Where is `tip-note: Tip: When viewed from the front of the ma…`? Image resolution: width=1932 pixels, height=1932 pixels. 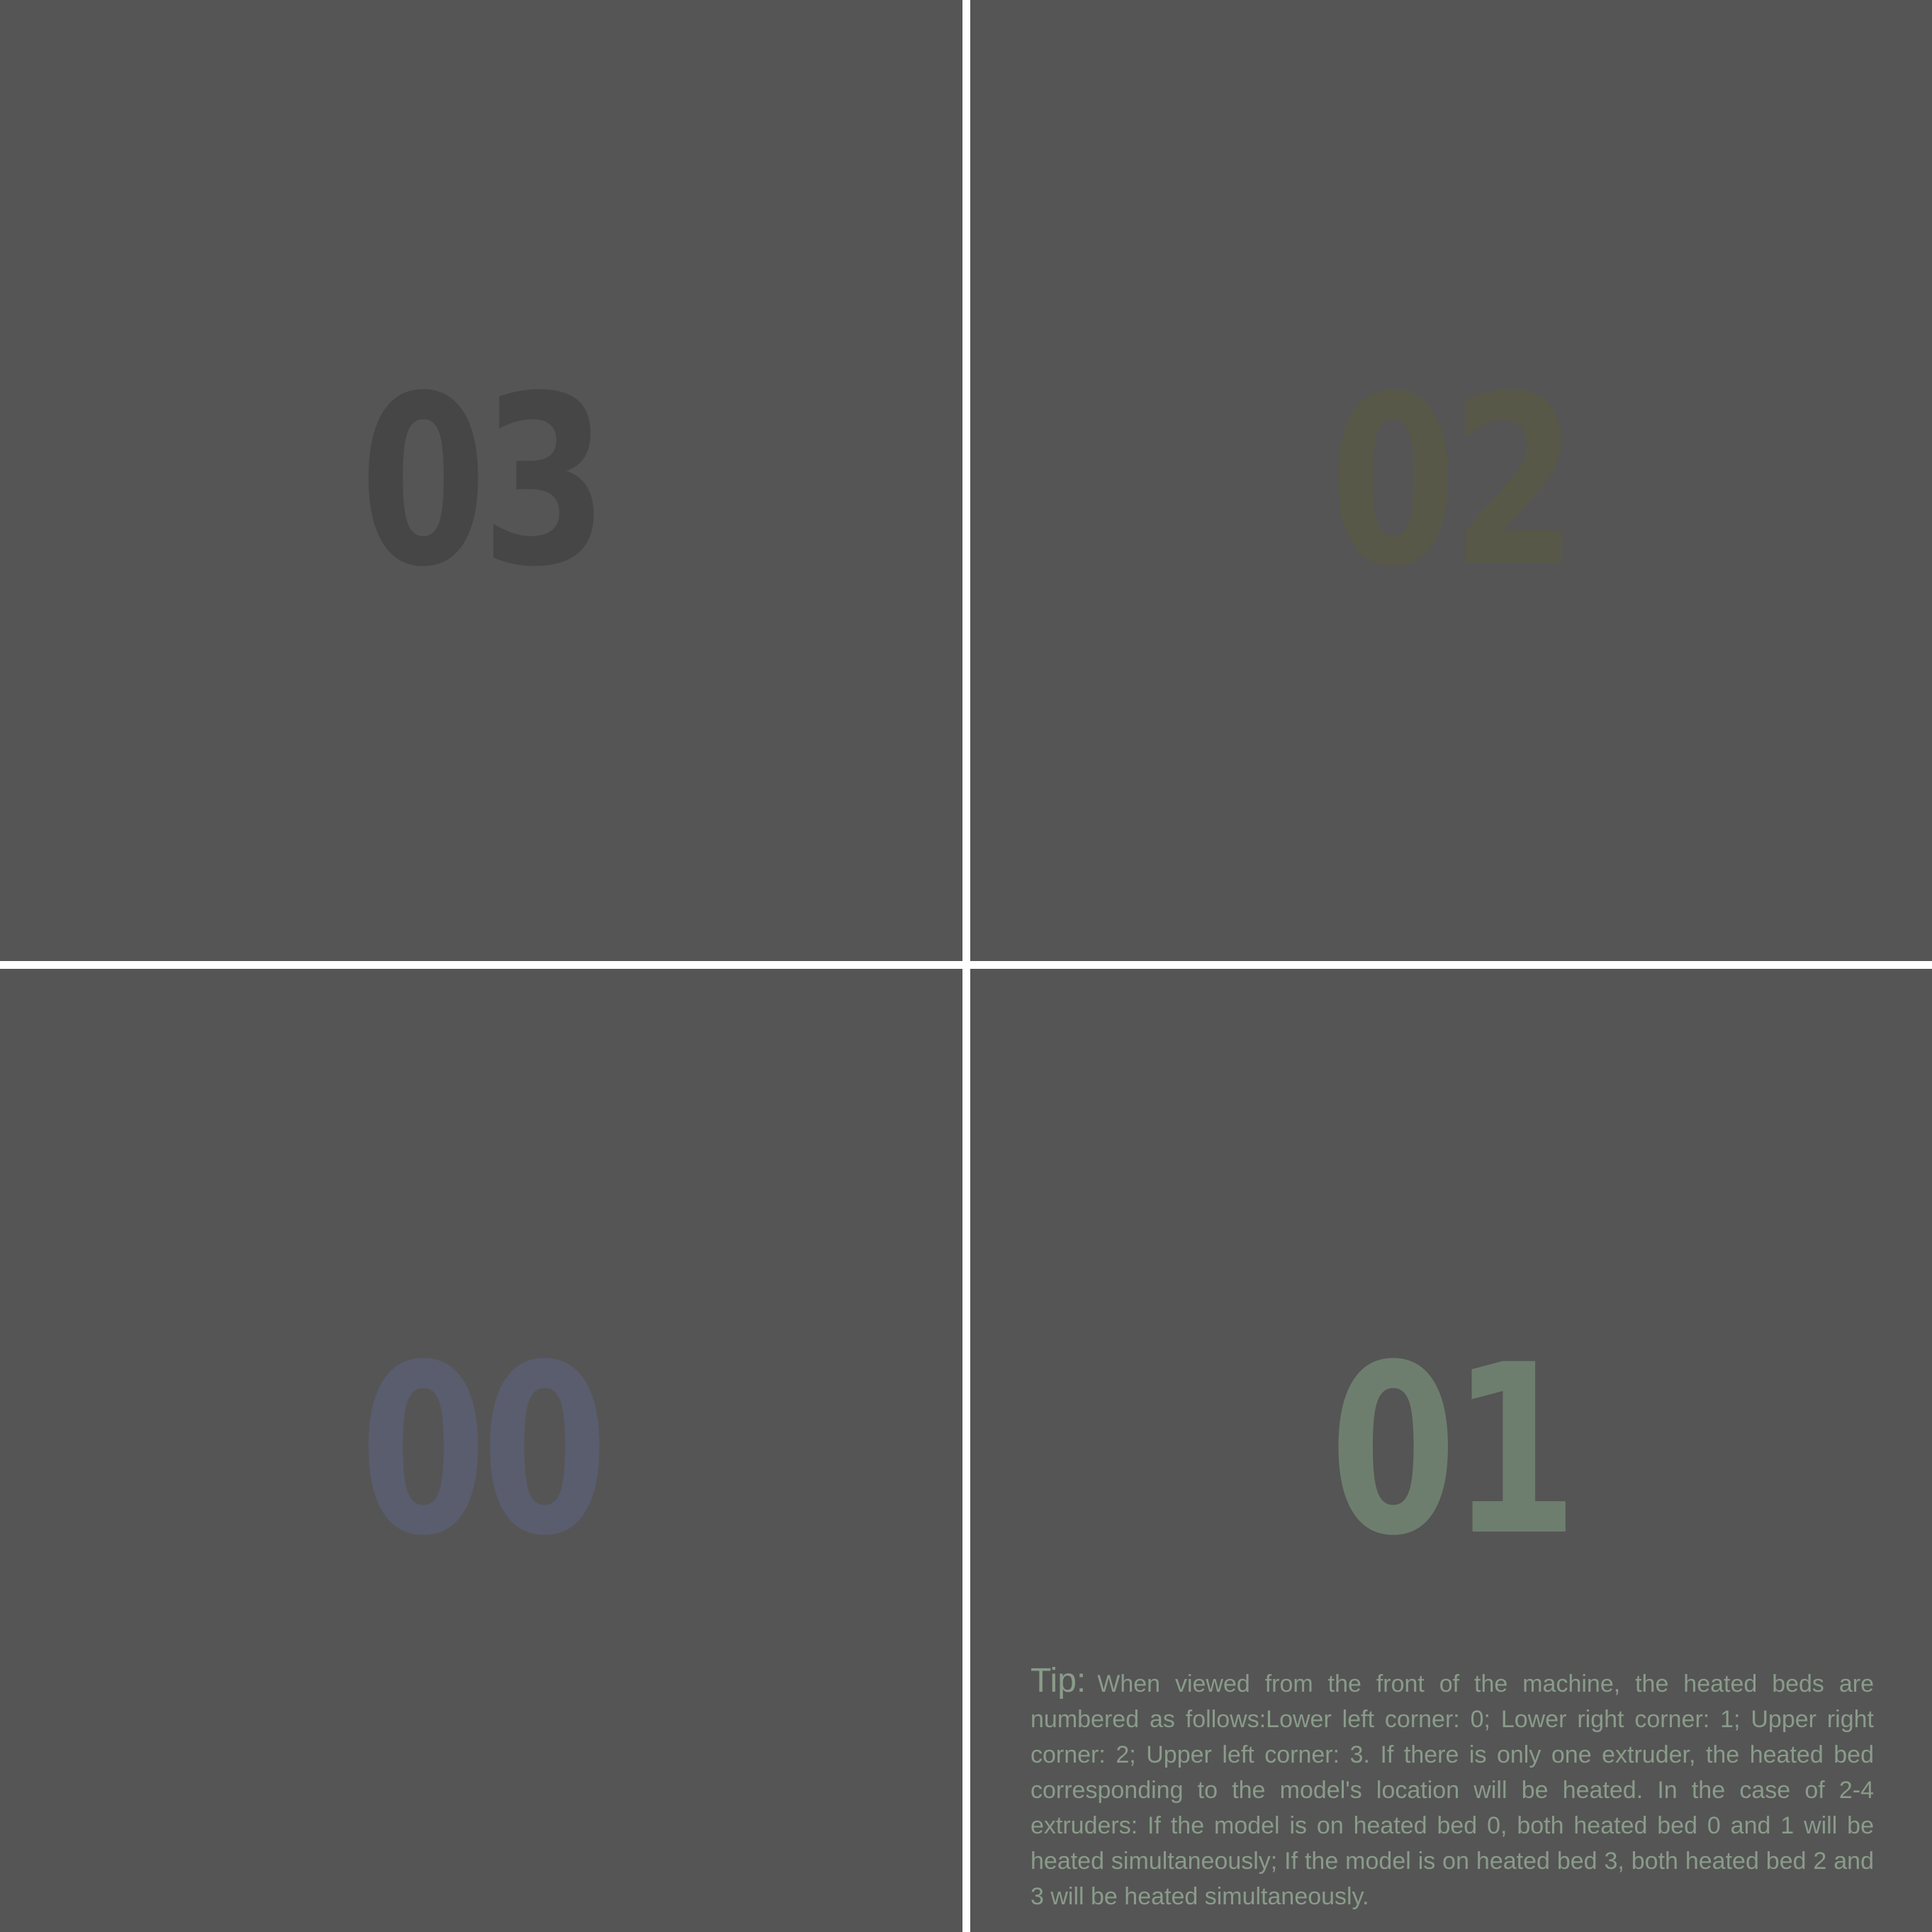 tip-note: Tip: When viewed from the front of the ma… is located at coordinates (1452, 1788).